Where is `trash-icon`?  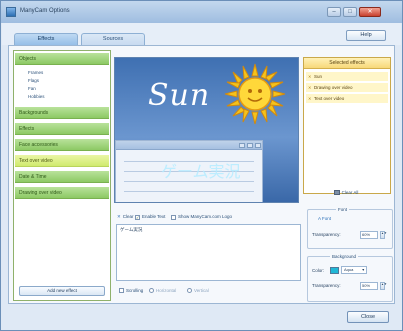
trash-icon is located at coordinates (336, 193).